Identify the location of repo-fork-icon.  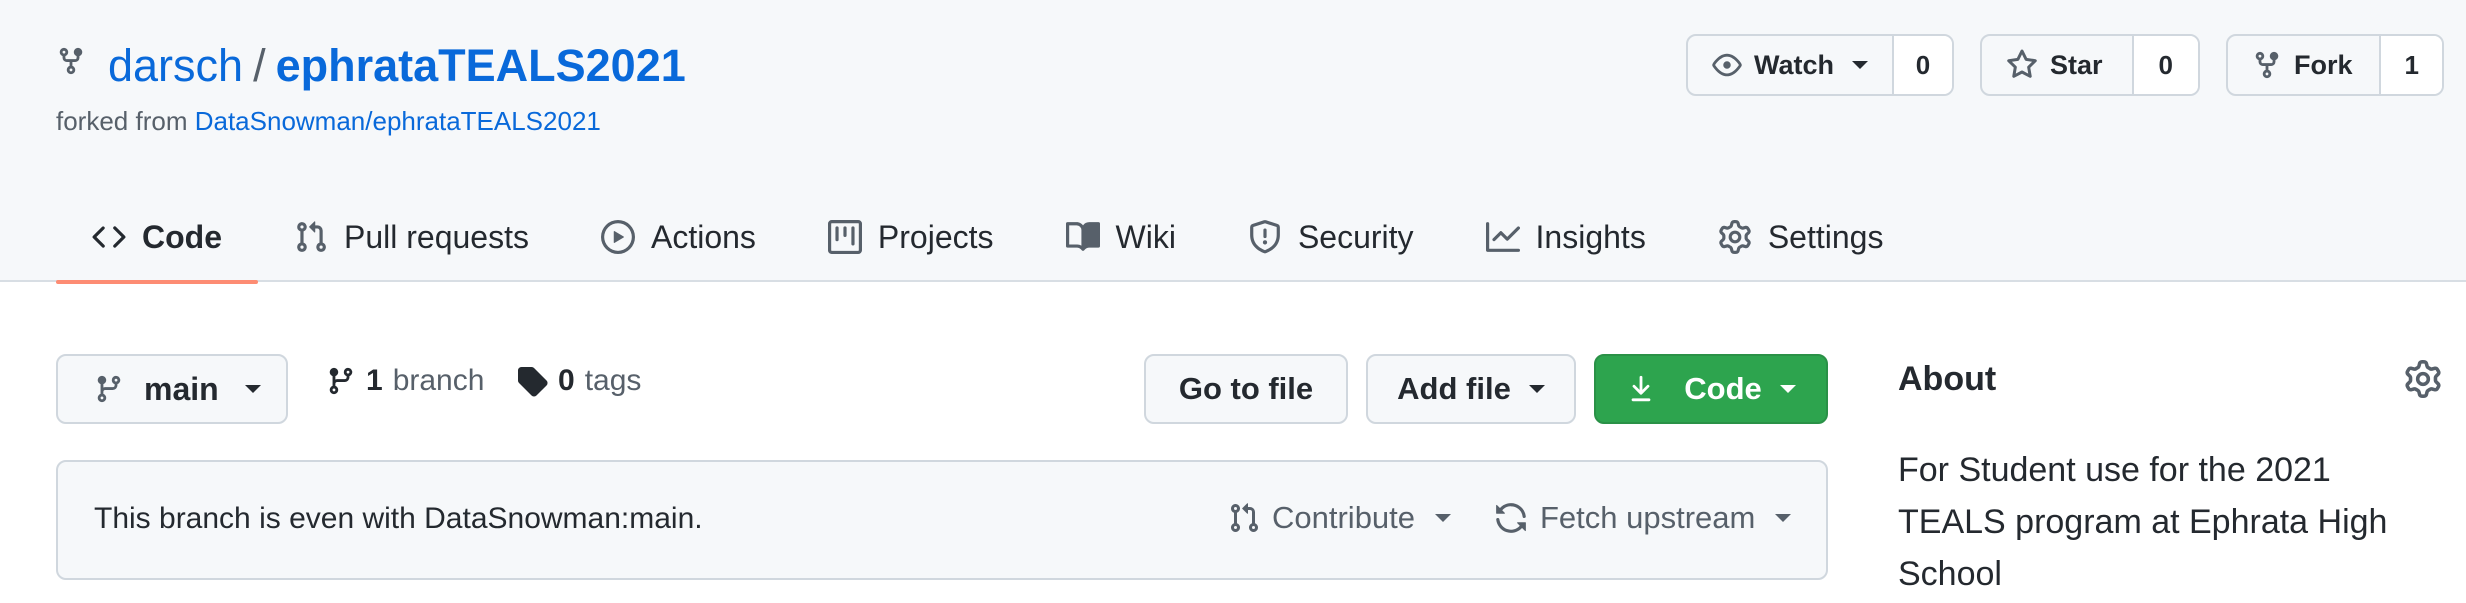
(71, 61).